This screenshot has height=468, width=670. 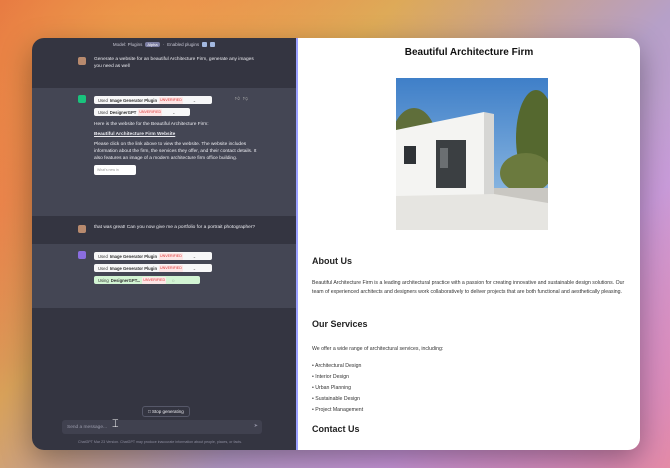 I want to click on stop-icon: □, so click(x=149, y=411).